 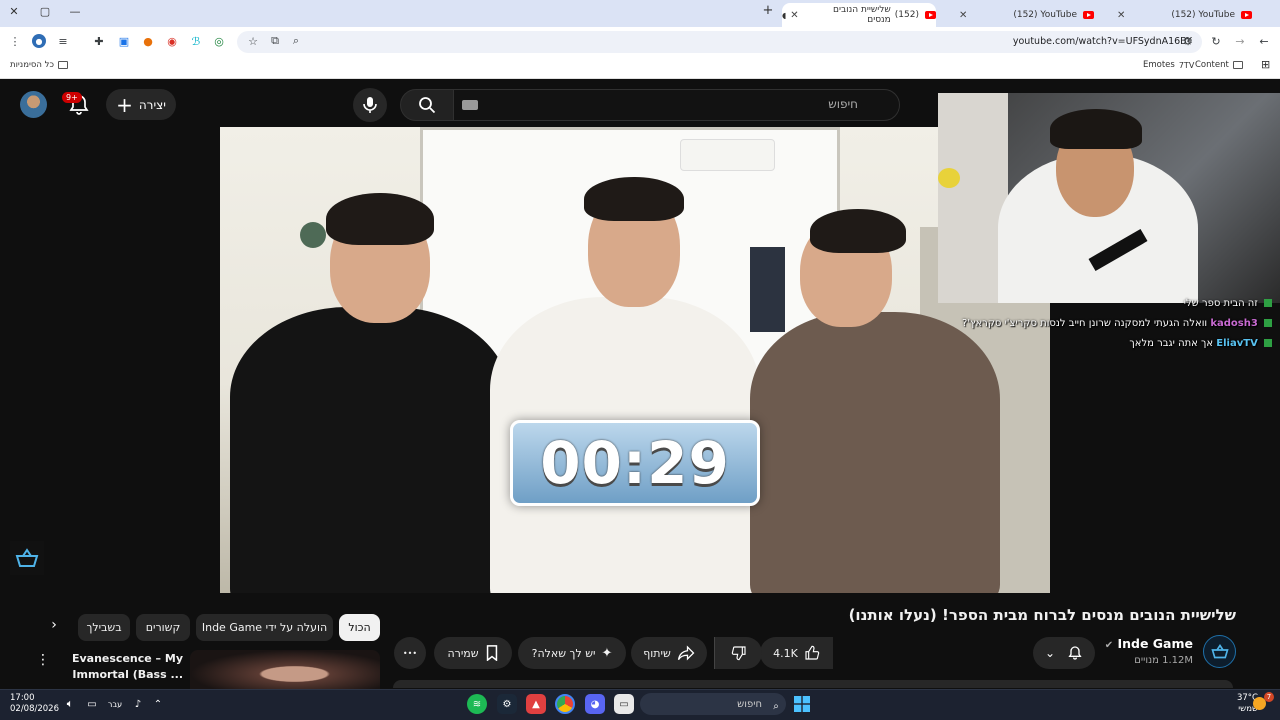 I want to click on content-label: Content, so click(x=1212, y=65).